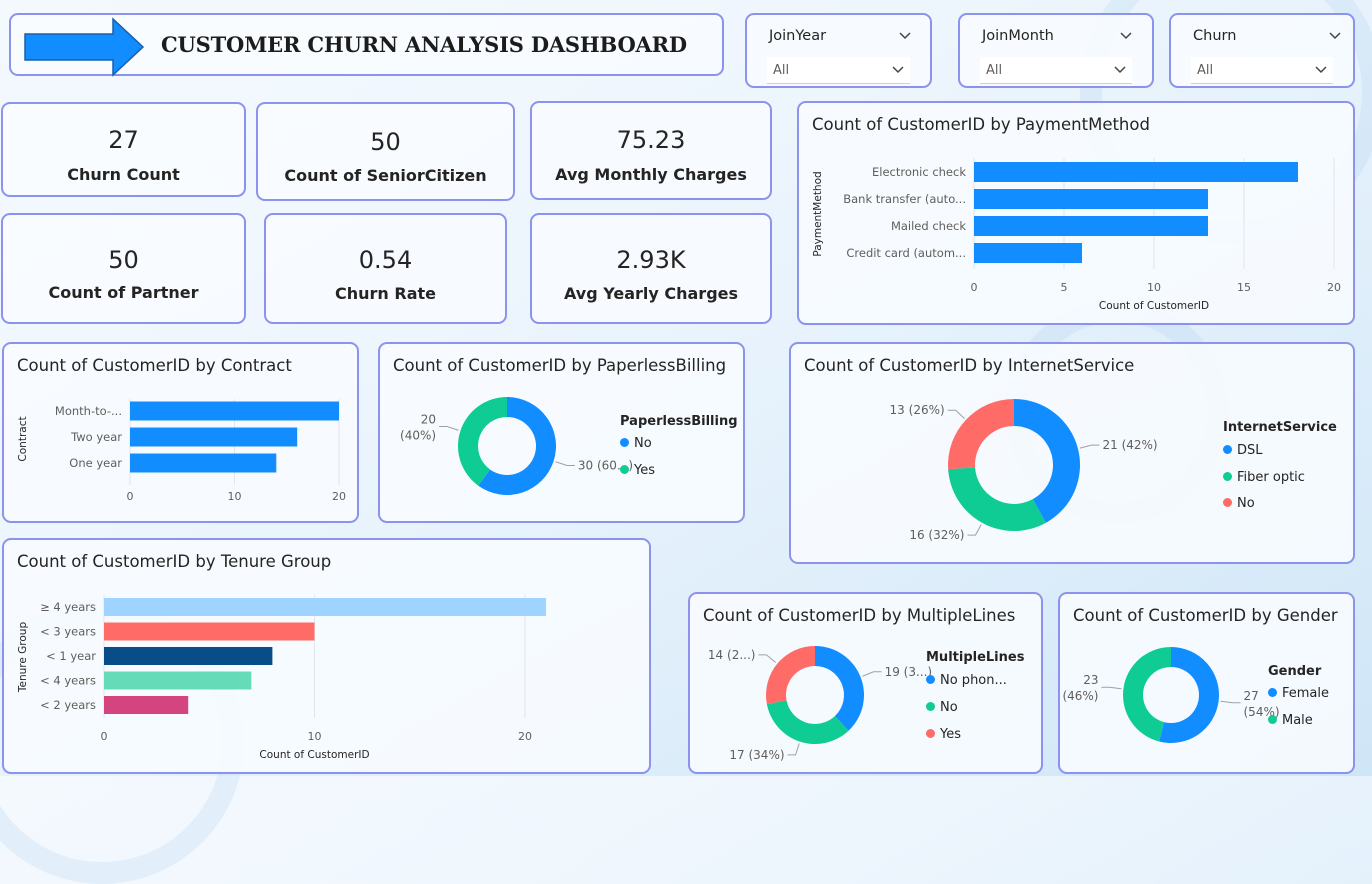 Image resolution: width=1372 pixels, height=884 pixels. Describe the element at coordinates (1018, 36) in the screenshot. I see `slicer-label: JoinMonth` at that location.